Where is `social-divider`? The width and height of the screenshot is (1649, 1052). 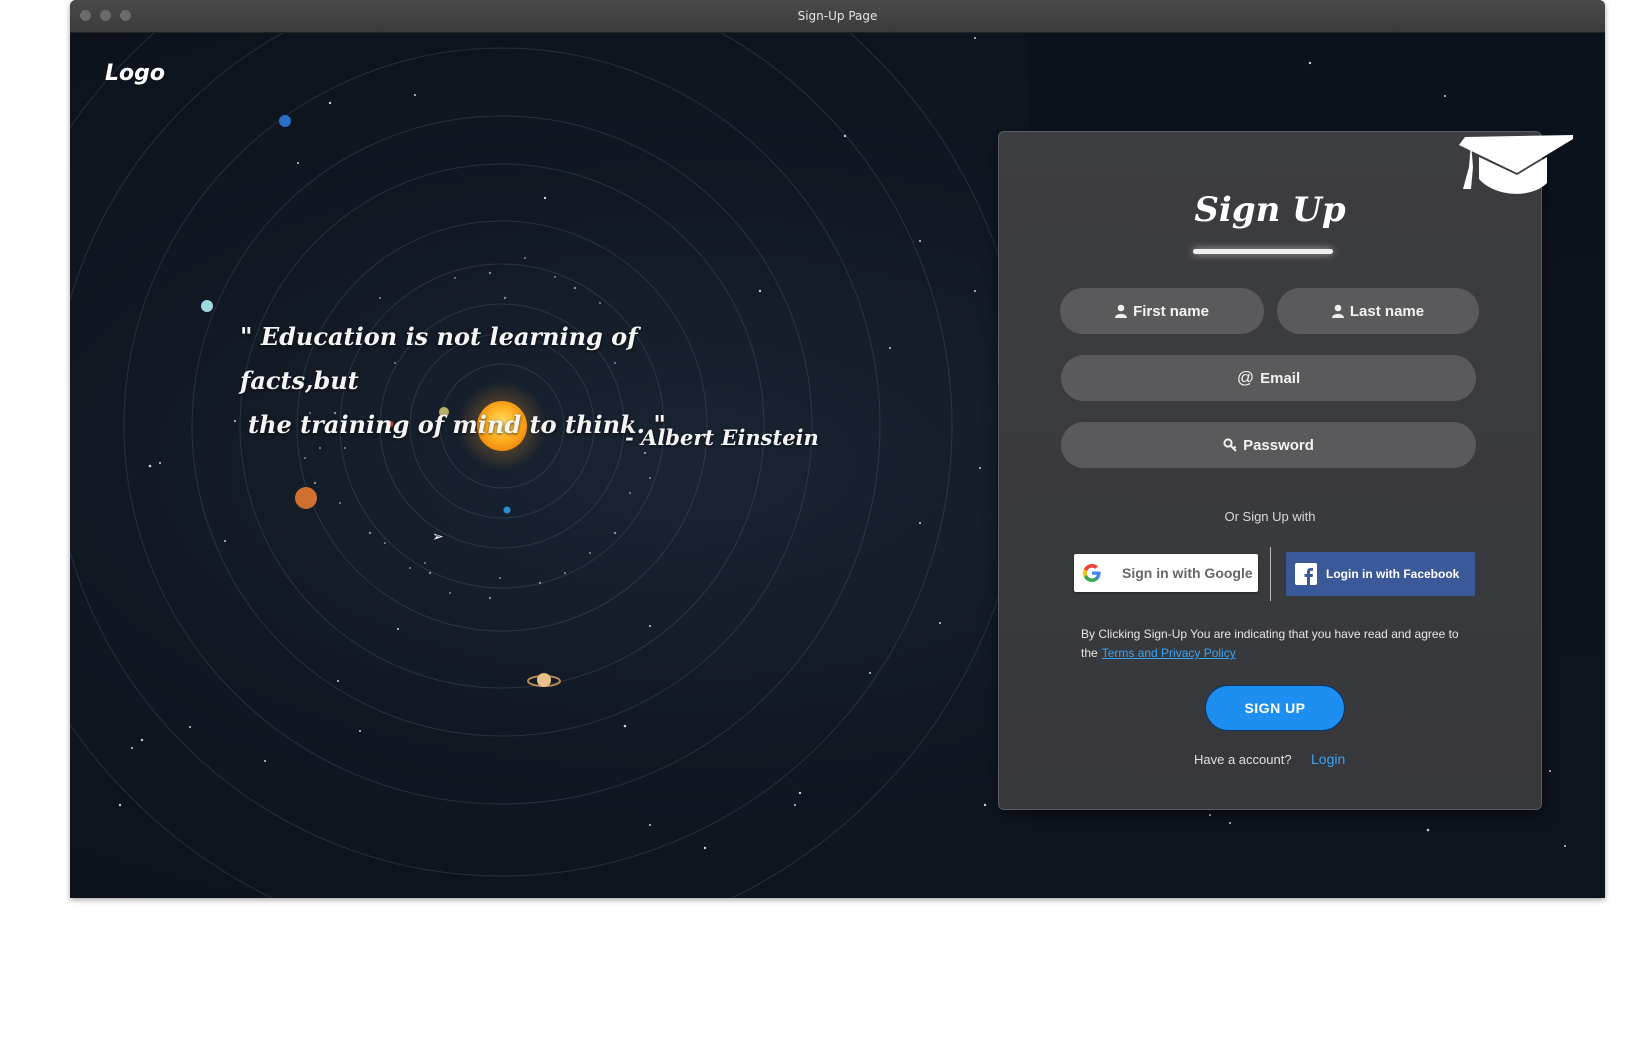 social-divider is located at coordinates (1270, 574).